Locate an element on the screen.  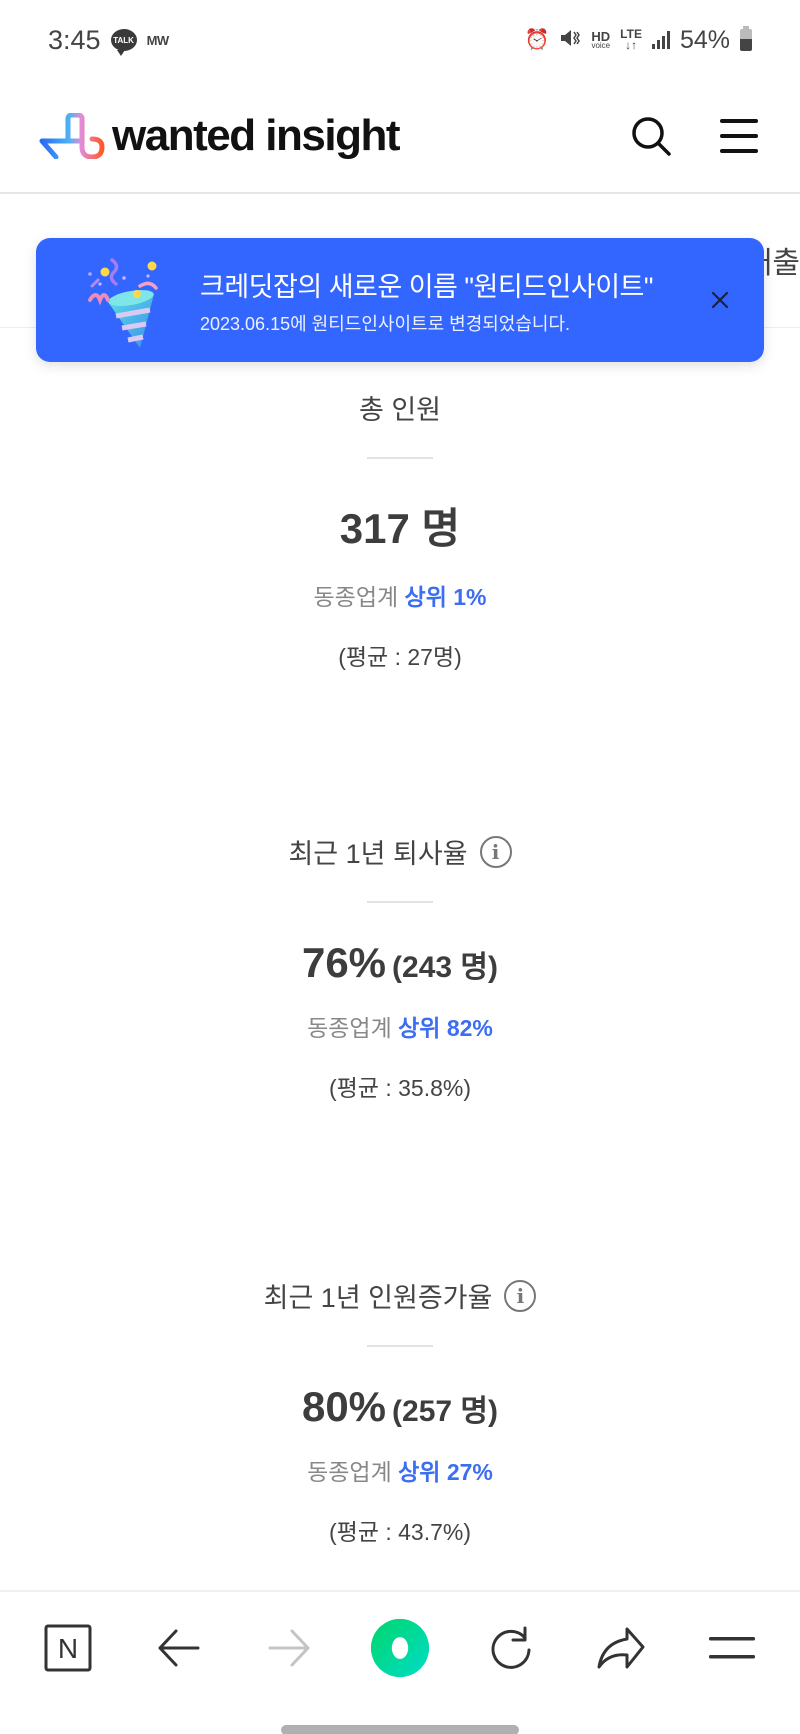
stat-title-text: 총 인원 is located at coordinates (400, 410).